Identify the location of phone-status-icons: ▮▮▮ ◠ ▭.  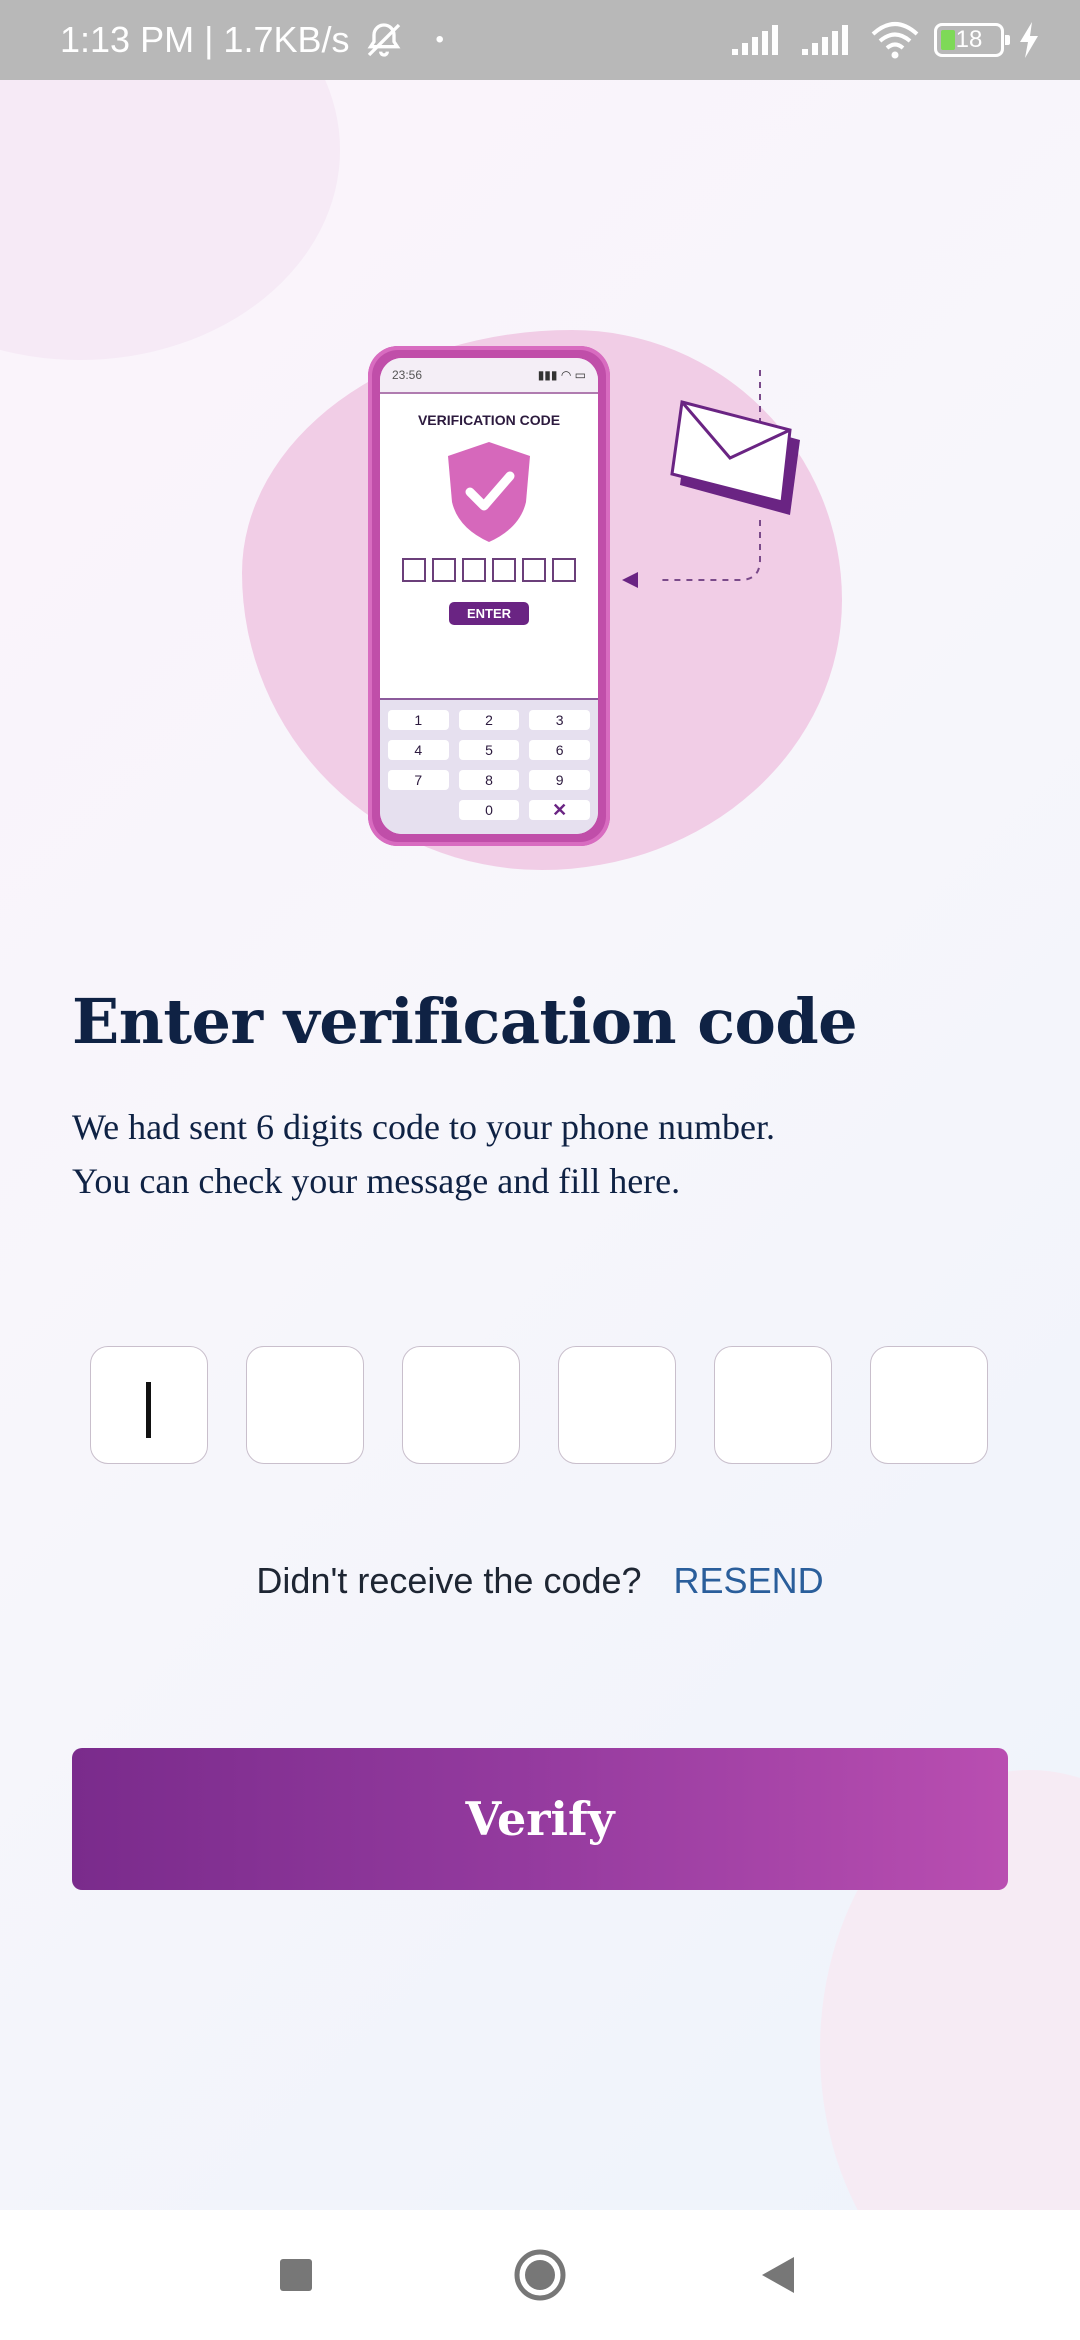
(561, 375).